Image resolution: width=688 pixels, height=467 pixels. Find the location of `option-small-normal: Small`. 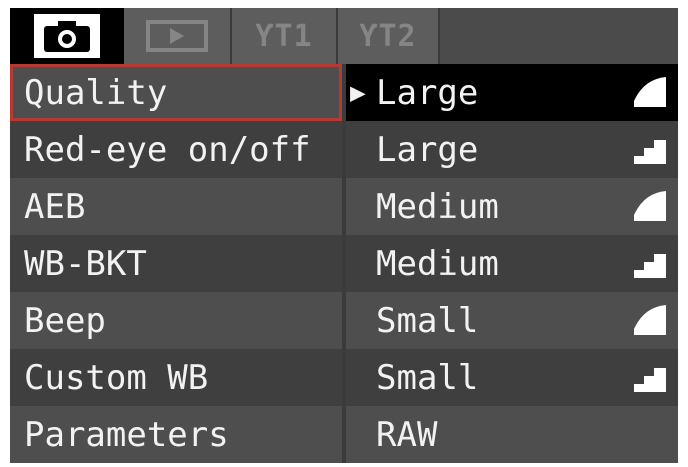

option-small-normal: Small is located at coordinates (512, 377).